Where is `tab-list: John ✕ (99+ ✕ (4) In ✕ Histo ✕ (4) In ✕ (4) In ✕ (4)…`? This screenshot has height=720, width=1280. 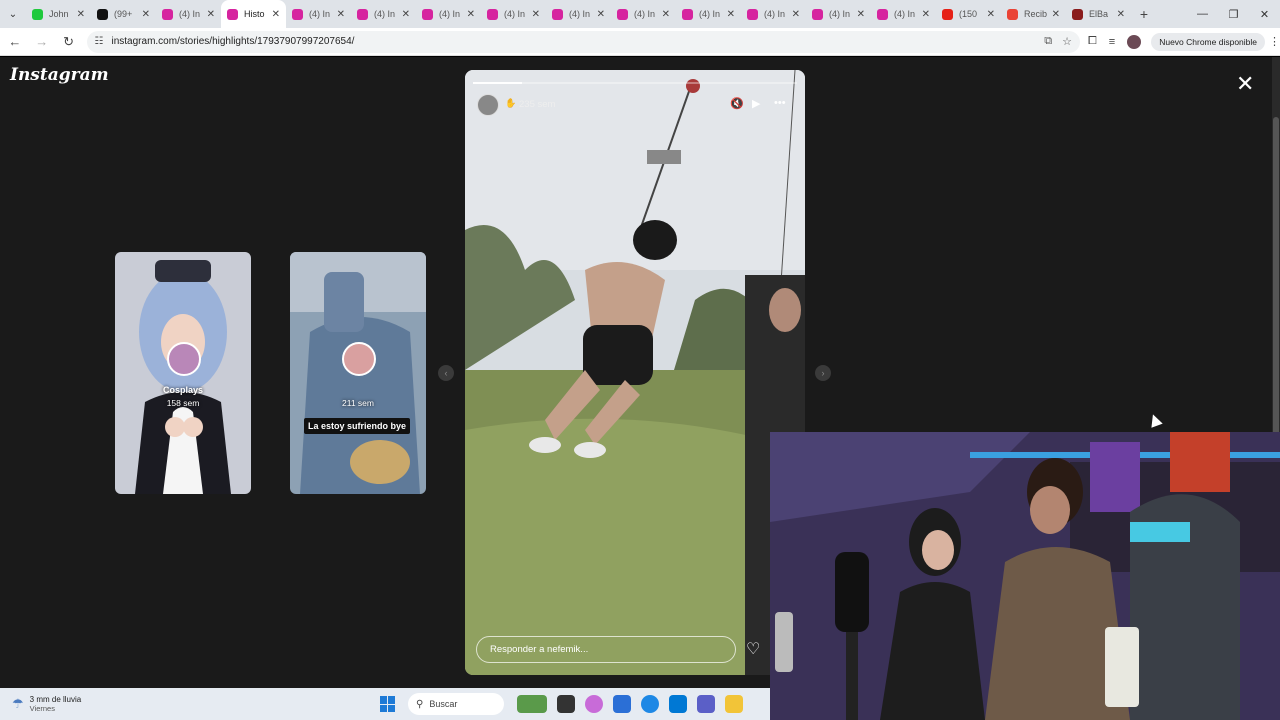
tab-list: John ✕ (99+ ✕ (4) In ✕ Histo ✕ (4) In ✕ (4) In ✕ (4)… is located at coordinates (578, 14).